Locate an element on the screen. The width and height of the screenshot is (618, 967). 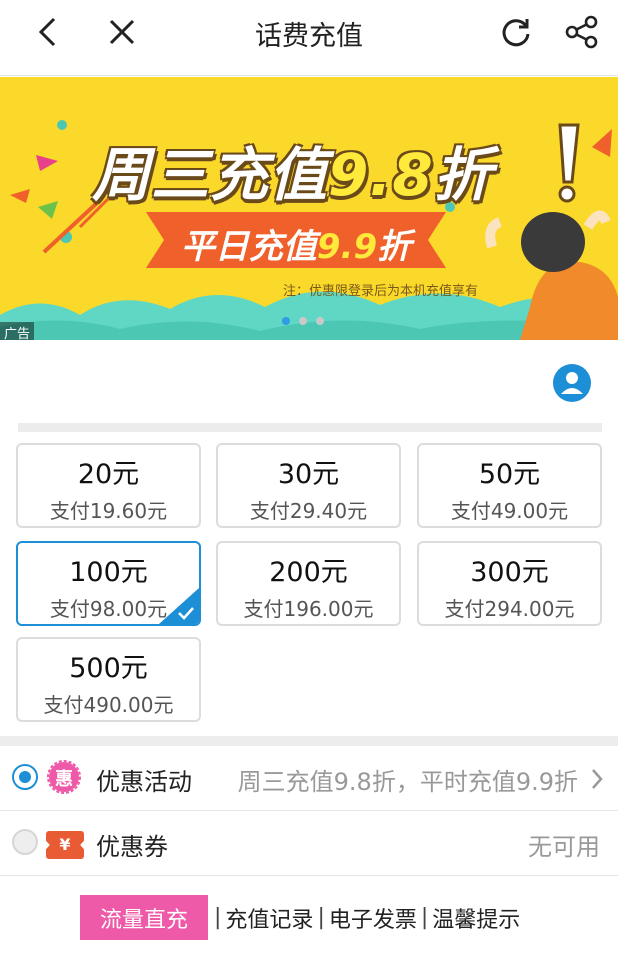
amount-value: 50元 is located at coordinates (509, 474).